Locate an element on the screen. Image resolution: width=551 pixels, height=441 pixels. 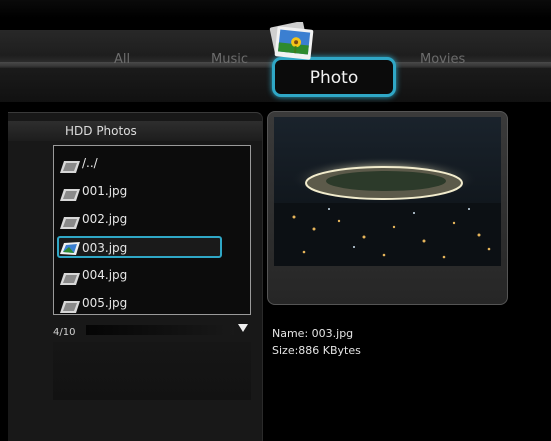
browser-title: HDD Photos is located at coordinates (101, 131).